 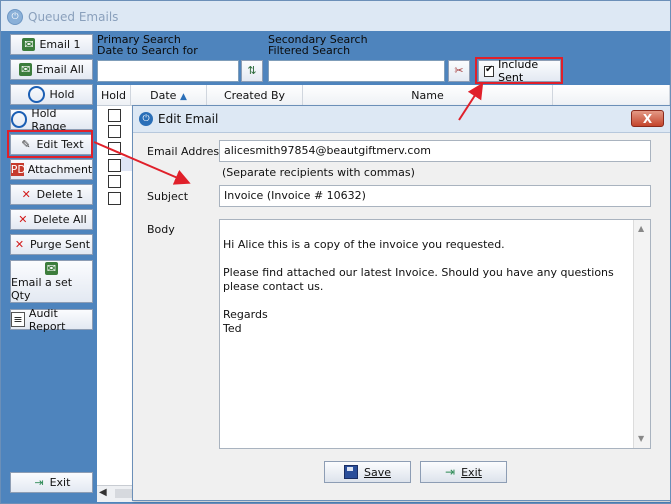 I want to click on save-label: Save, so click(x=377, y=472).